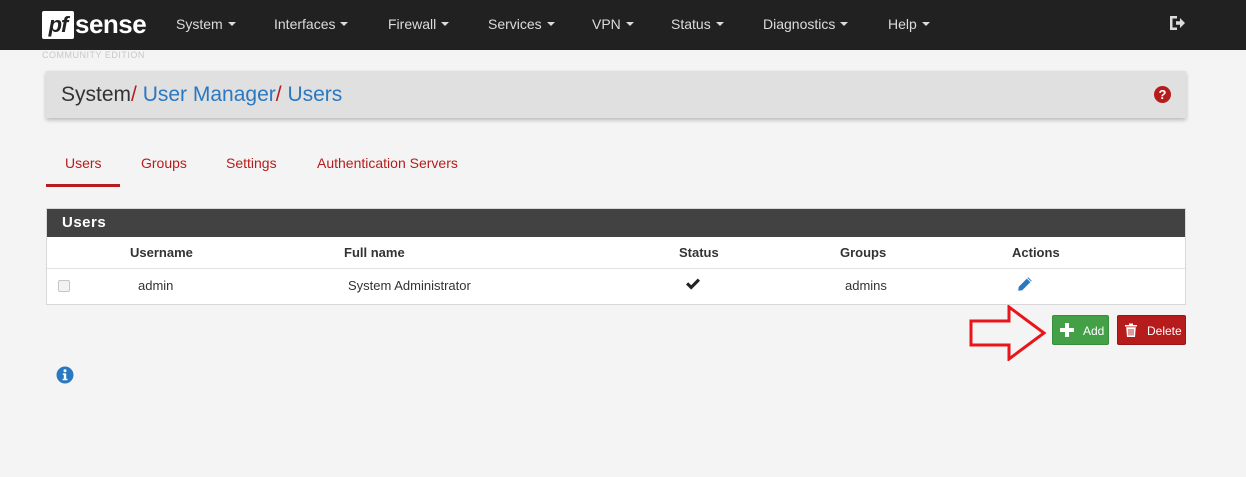 This screenshot has width=1246, height=477. I want to click on breadcrumb: System/ User Manager/ Users ?, so click(616, 94).